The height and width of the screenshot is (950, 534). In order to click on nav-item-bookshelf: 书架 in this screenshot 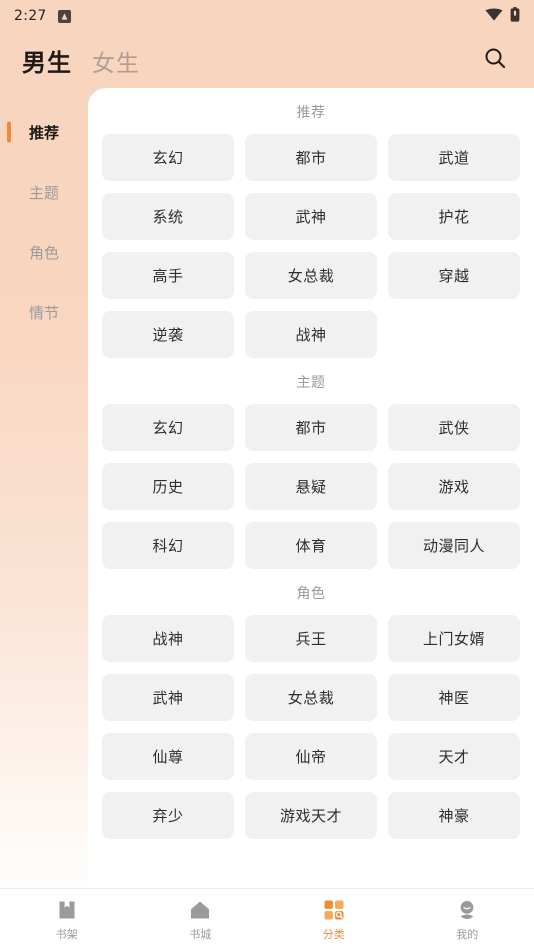, I will do `click(67, 919)`.